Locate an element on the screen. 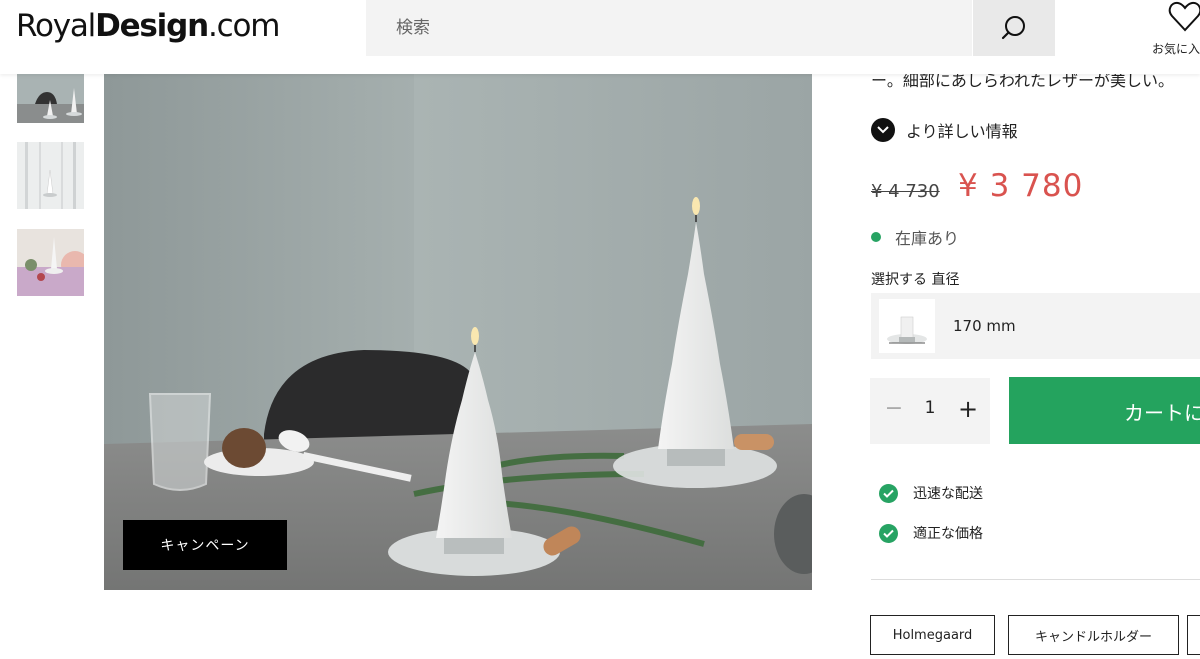 The width and height of the screenshot is (1200, 659). quantity-stepper: − 1 + is located at coordinates (930, 411).